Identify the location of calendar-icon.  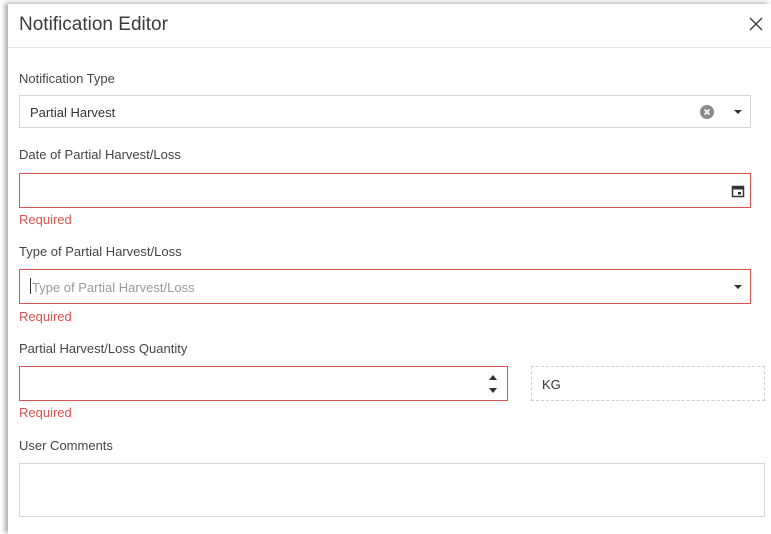
(738, 191).